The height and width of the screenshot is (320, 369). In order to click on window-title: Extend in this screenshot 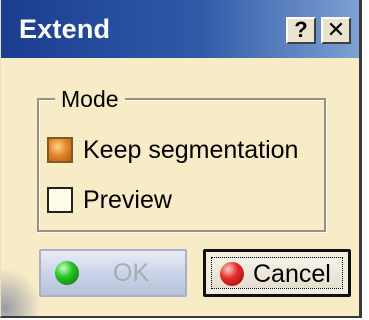, I will do `click(65, 29)`.